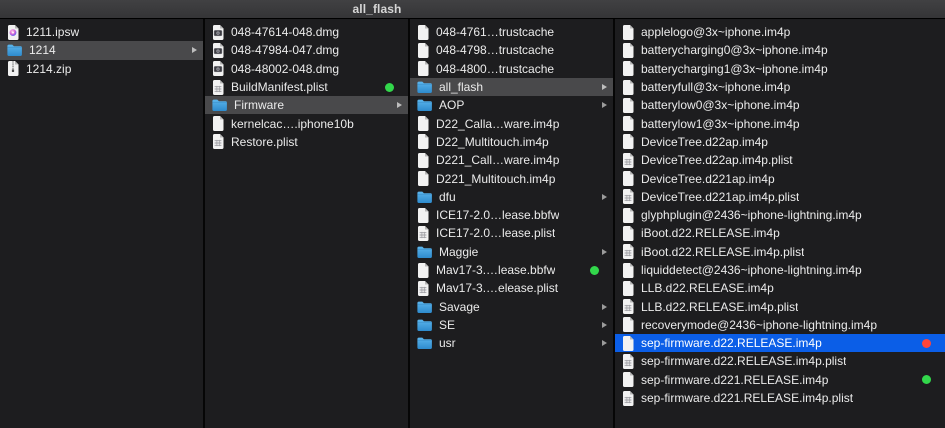 The image size is (945, 428). What do you see at coordinates (780, 142) in the screenshot?
I see `file-row: DeviceTree.d22ap.im4p` at bounding box center [780, 142].